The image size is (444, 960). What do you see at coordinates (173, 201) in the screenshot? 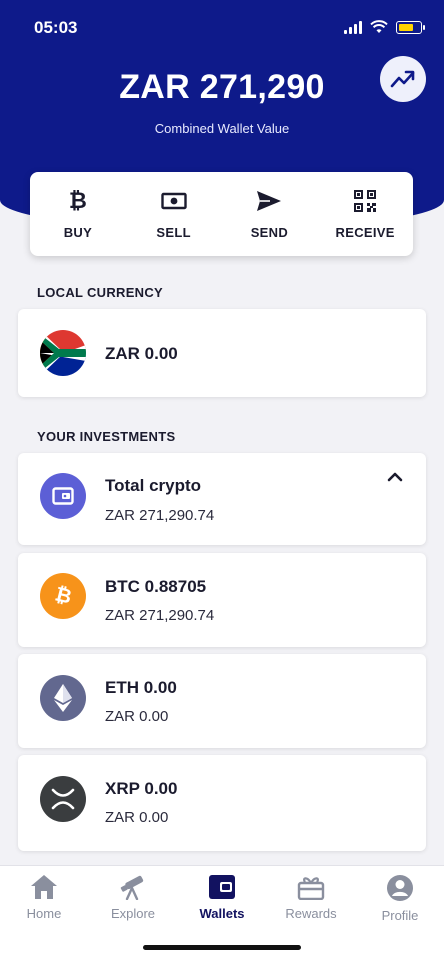
I see `cash-icon` at bounding box center [173, 201].